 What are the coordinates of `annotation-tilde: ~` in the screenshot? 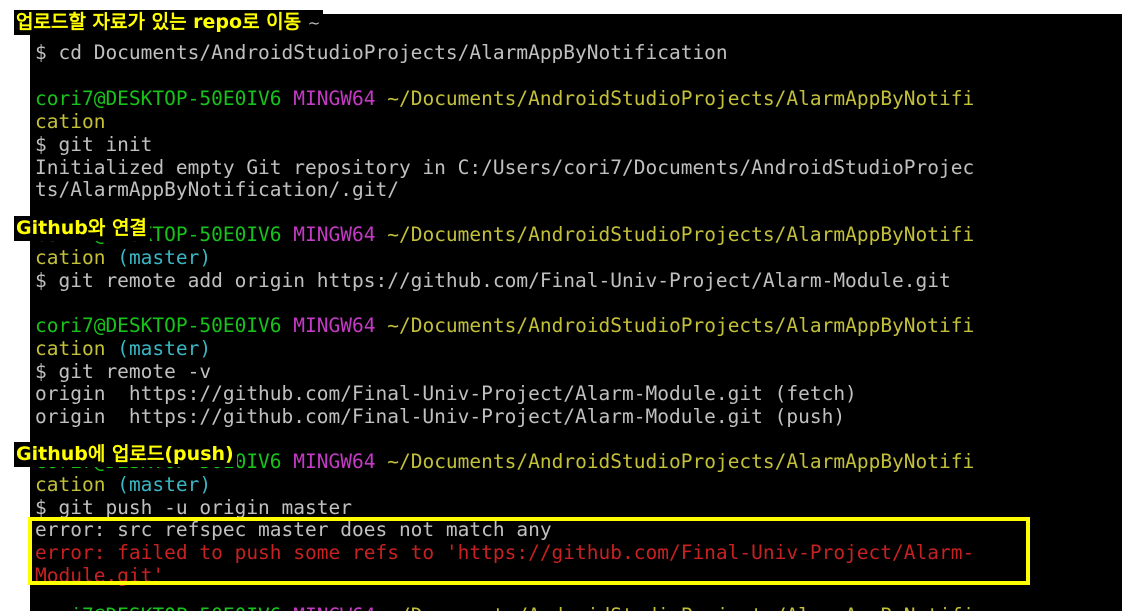 It's located at (314, 23).